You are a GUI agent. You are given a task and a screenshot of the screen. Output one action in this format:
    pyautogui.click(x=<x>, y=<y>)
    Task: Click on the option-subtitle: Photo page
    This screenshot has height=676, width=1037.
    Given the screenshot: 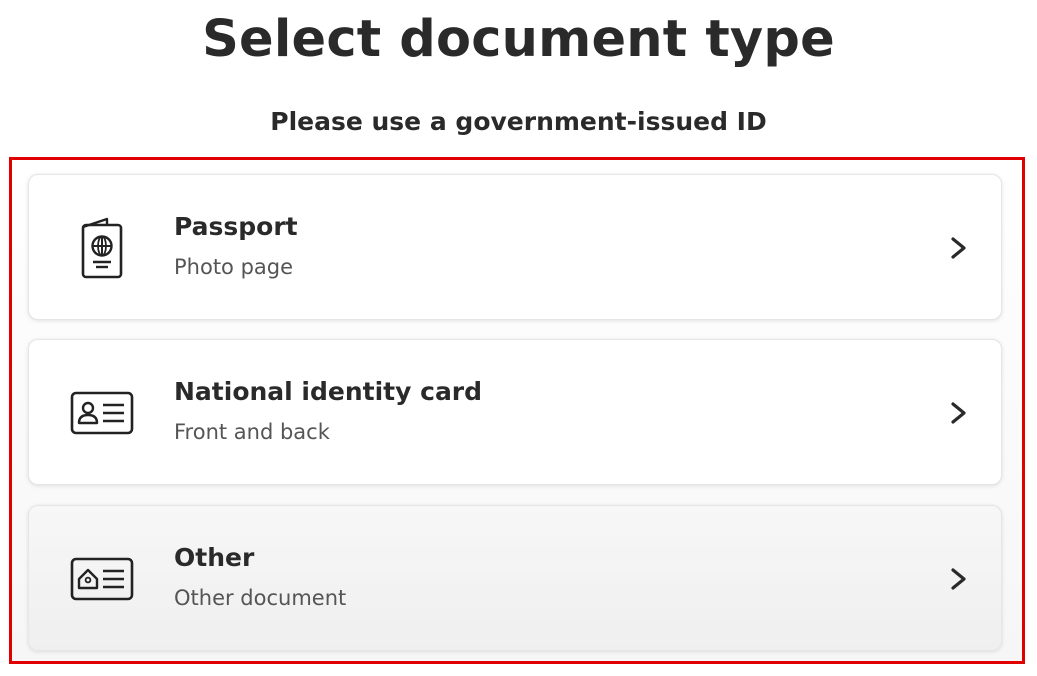 What is the action you would take?
    pyautogui.click(x=234, y=267)
    